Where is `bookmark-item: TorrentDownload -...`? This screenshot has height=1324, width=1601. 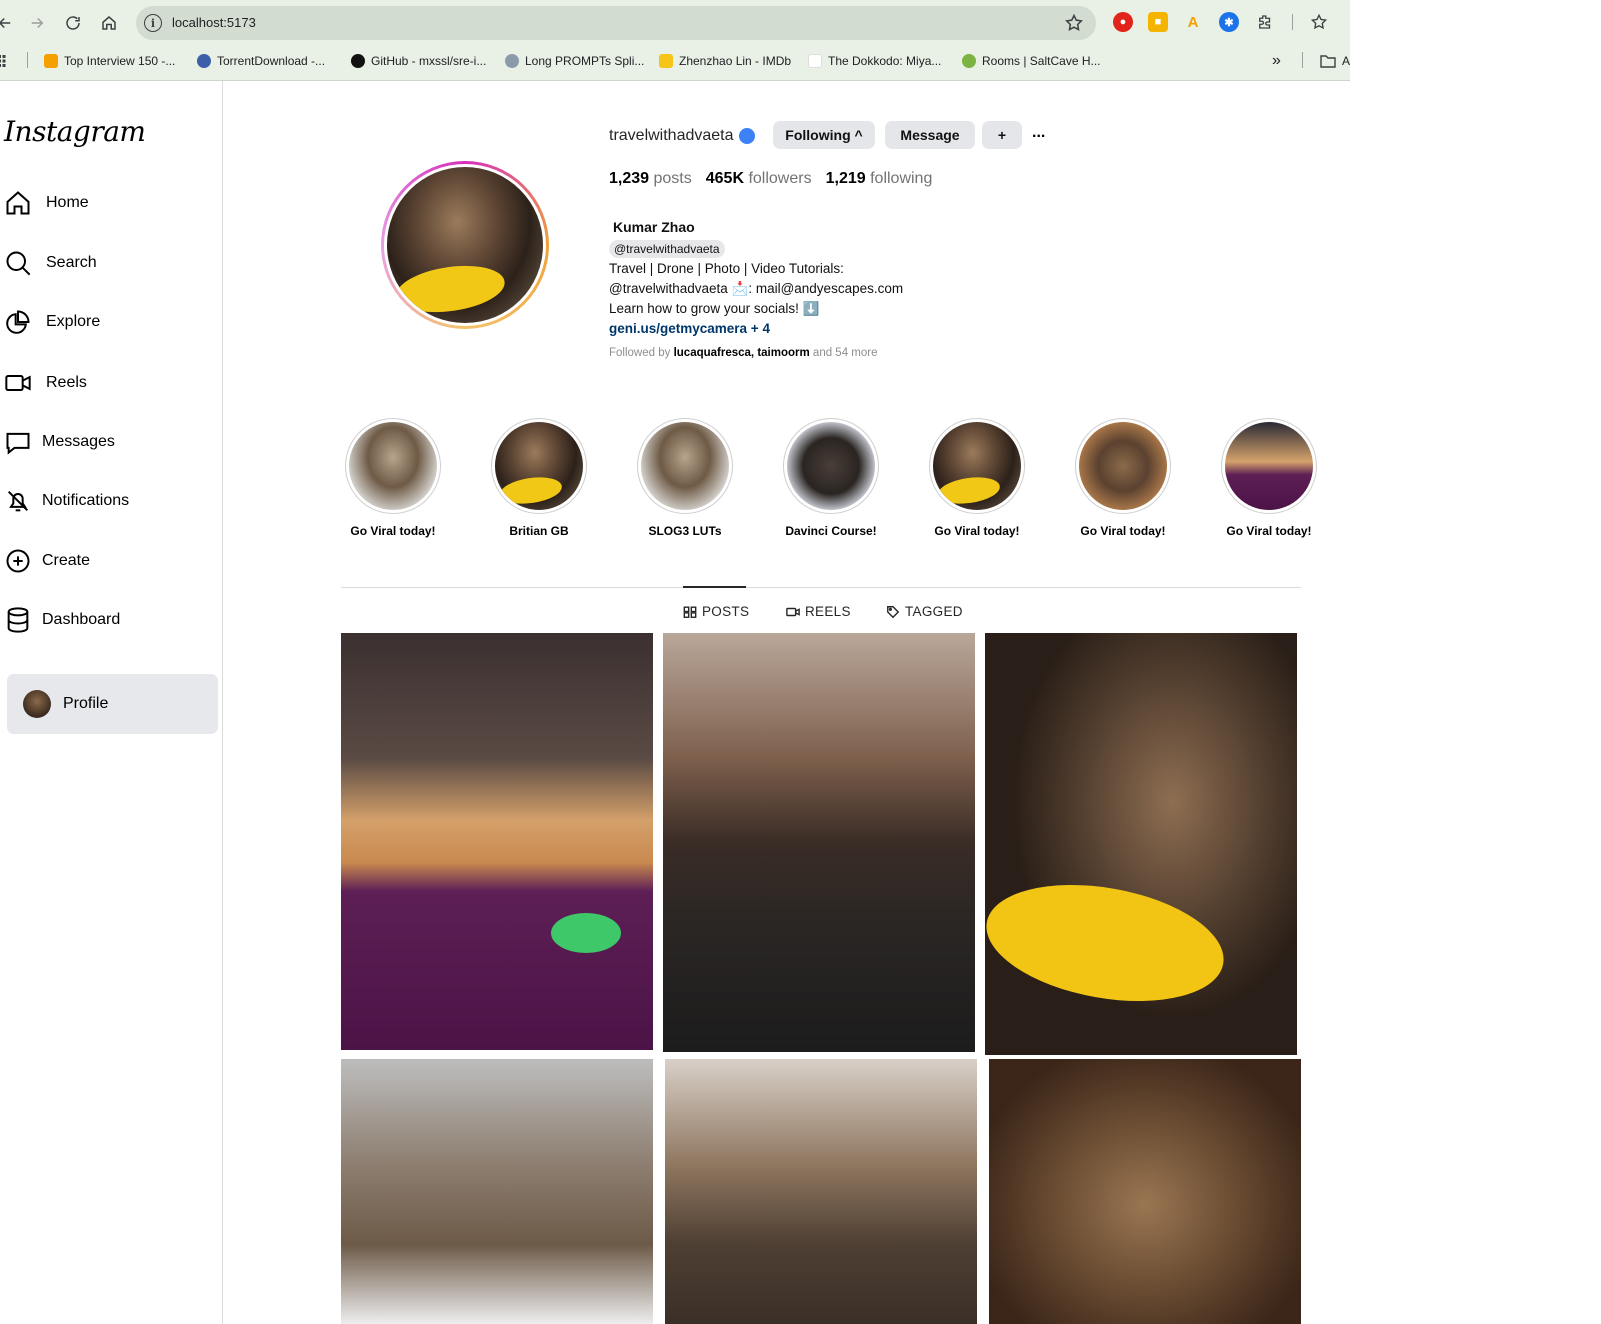 bookmark-item: TorrentDownload -... is located at coordinates (261, 61).